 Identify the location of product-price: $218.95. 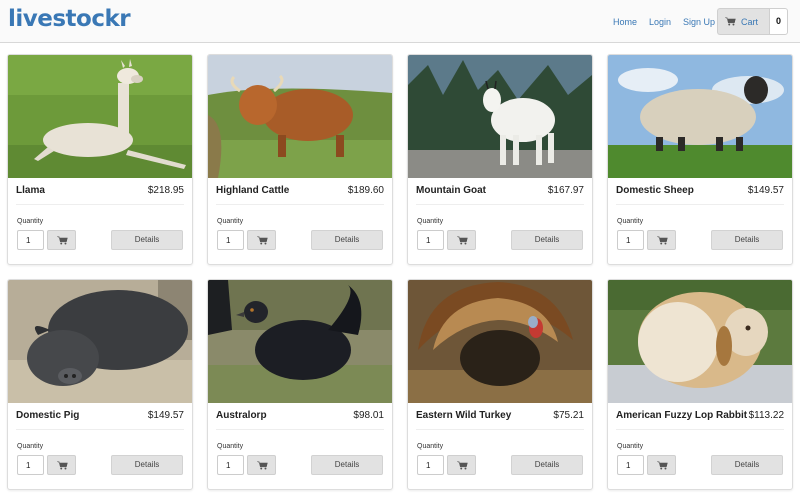
(165, 190).